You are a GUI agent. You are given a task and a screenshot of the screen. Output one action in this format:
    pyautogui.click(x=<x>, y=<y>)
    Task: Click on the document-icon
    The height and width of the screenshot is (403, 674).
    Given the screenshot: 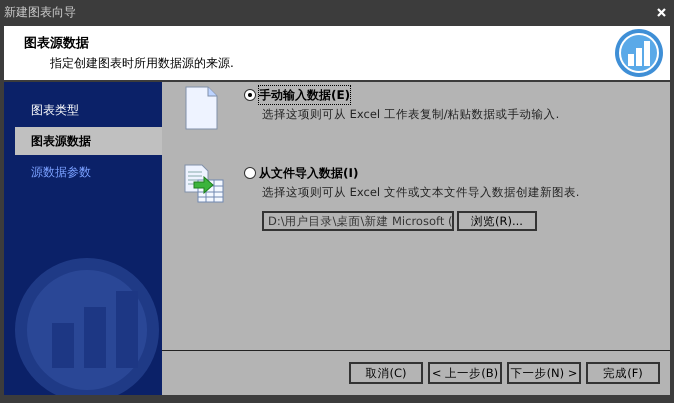 What is the action you would take?
    pyautogui.click(x=201, y=108)
    